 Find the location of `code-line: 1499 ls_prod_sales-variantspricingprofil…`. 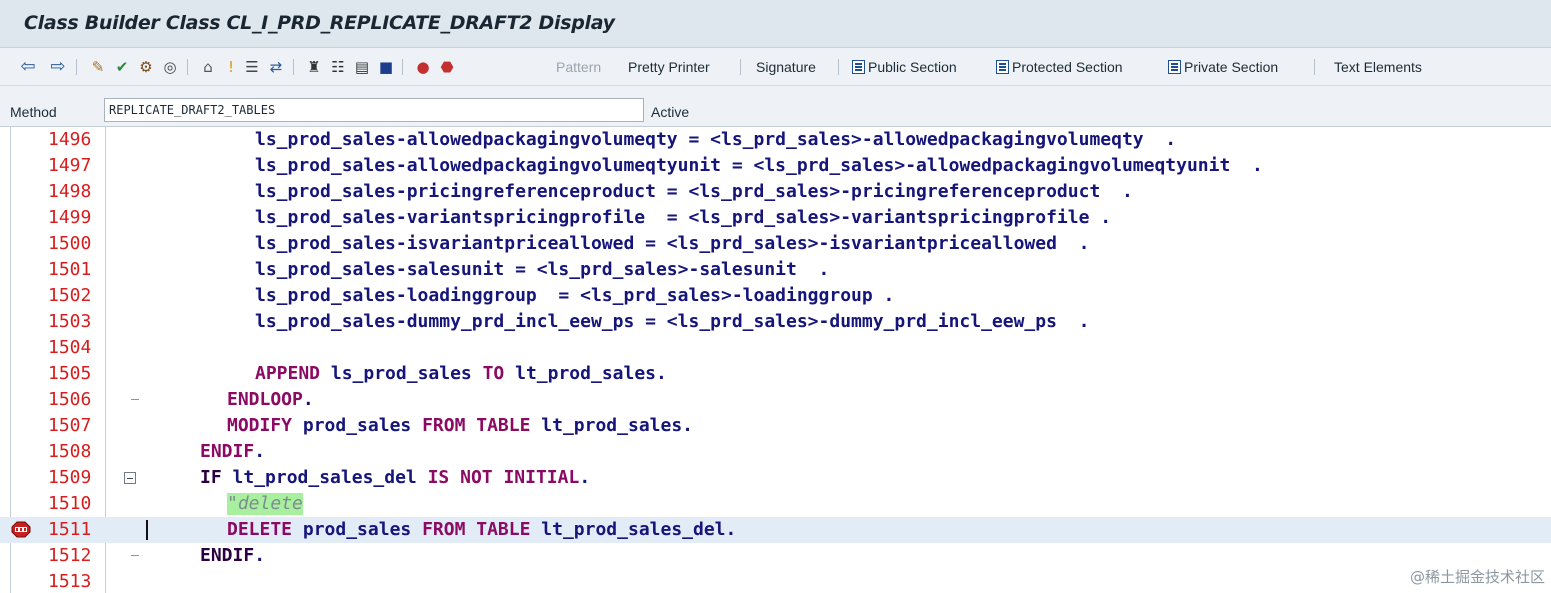

code-line: 1499 ls_prod_sales-variantspricingprofil… is located at coordinates (775, 218).